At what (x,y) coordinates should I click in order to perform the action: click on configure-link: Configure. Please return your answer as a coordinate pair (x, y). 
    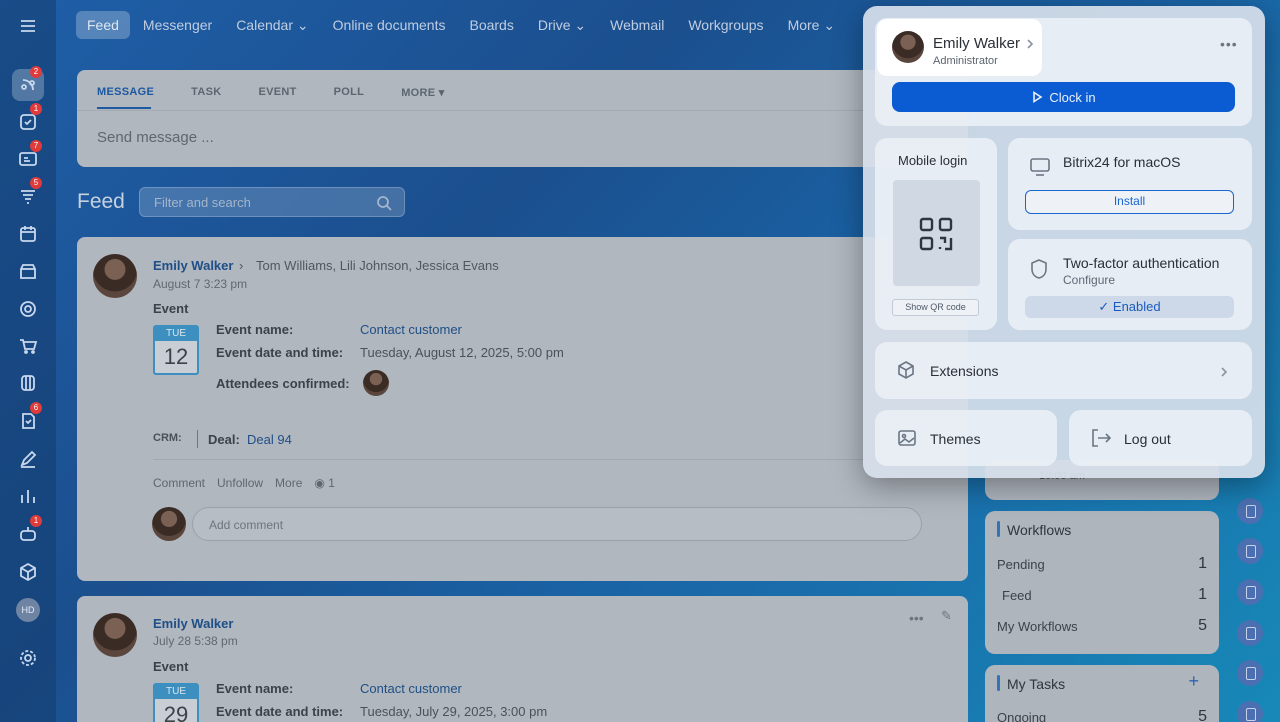
    Looking at the image, I should click on (1089, 280).